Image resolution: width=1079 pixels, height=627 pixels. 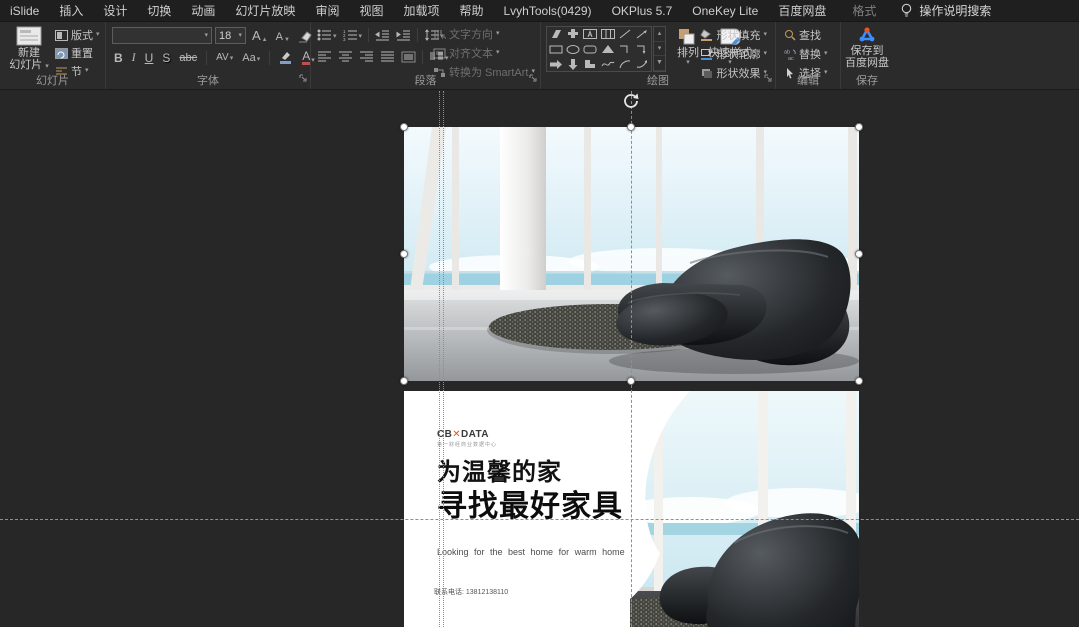 I want to click on menu-tab-format: 格式, so click(x=864, y=11).